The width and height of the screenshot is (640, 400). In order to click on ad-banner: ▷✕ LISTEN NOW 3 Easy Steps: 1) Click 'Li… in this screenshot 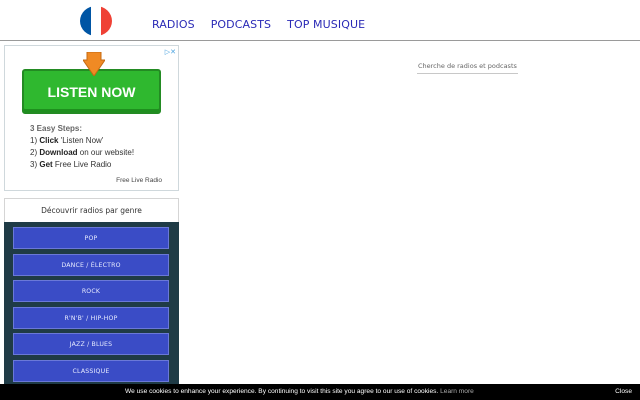, I will do `click(91, 118)`.